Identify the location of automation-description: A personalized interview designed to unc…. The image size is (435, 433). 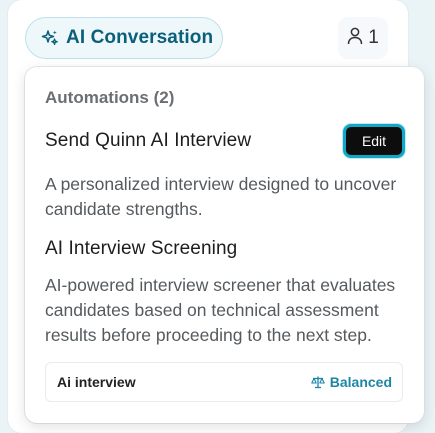
(221, 196).